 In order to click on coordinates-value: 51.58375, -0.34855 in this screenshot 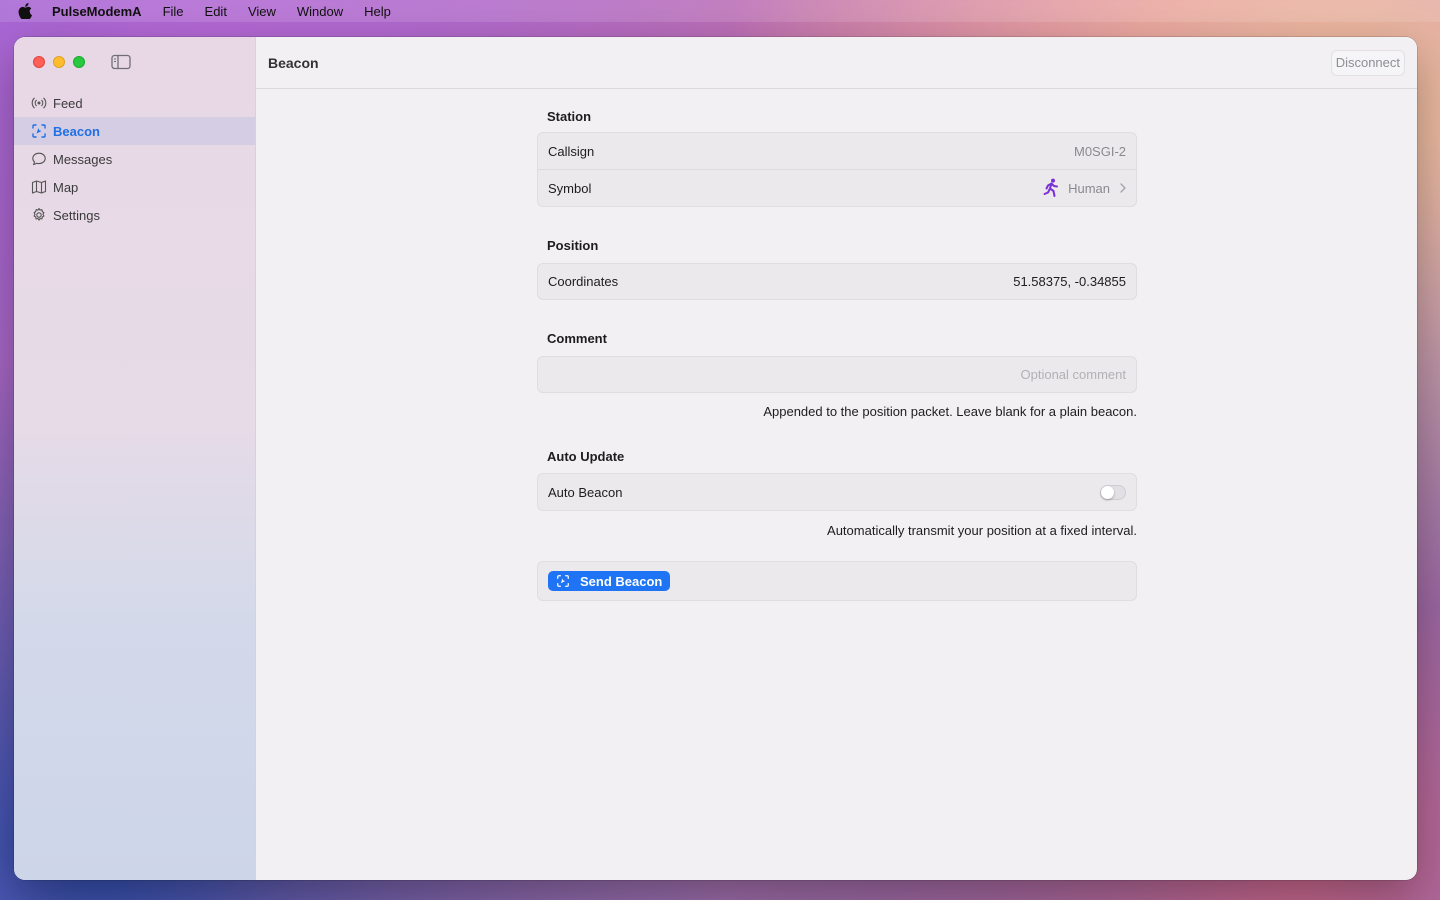, I will do `click(1069, 281)`.